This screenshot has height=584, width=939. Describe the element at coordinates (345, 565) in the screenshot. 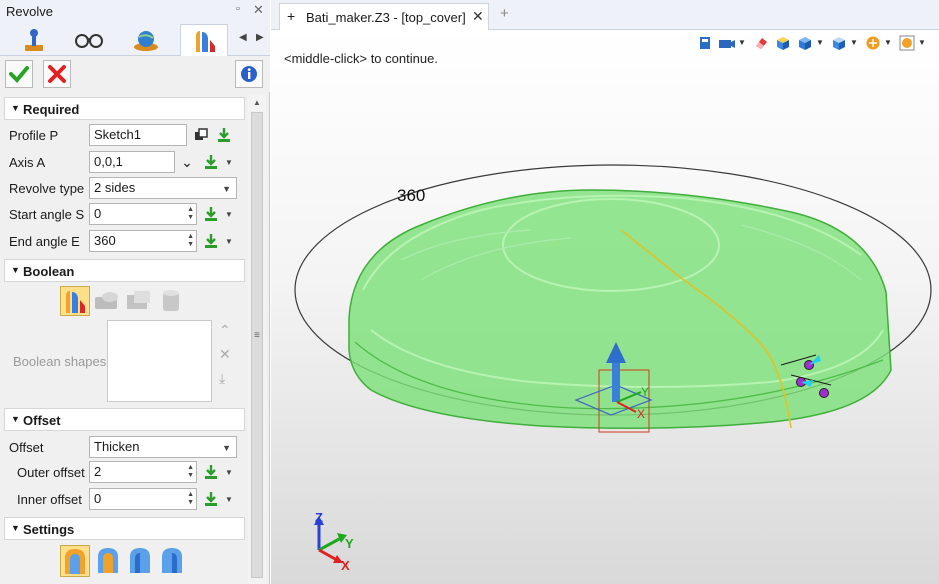

I see `triad-x-label: X` at that location.